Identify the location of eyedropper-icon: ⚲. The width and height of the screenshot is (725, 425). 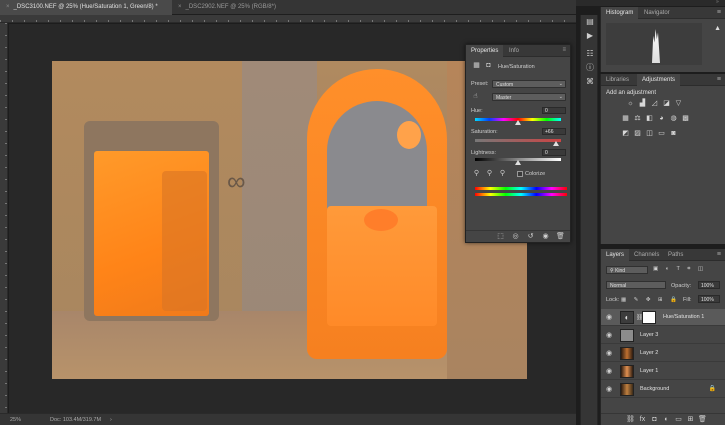
(476, 174).